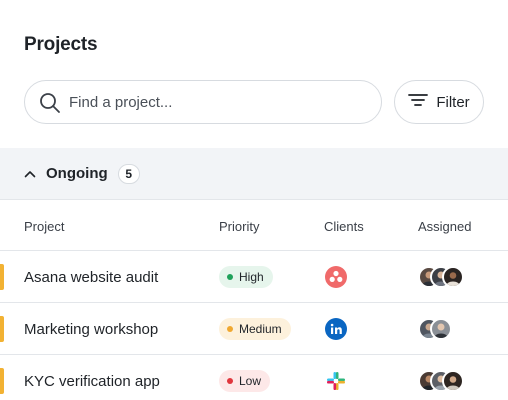 The width and height of the screenshot is (508, 400). I want to click on search-box, so click(203, 102).